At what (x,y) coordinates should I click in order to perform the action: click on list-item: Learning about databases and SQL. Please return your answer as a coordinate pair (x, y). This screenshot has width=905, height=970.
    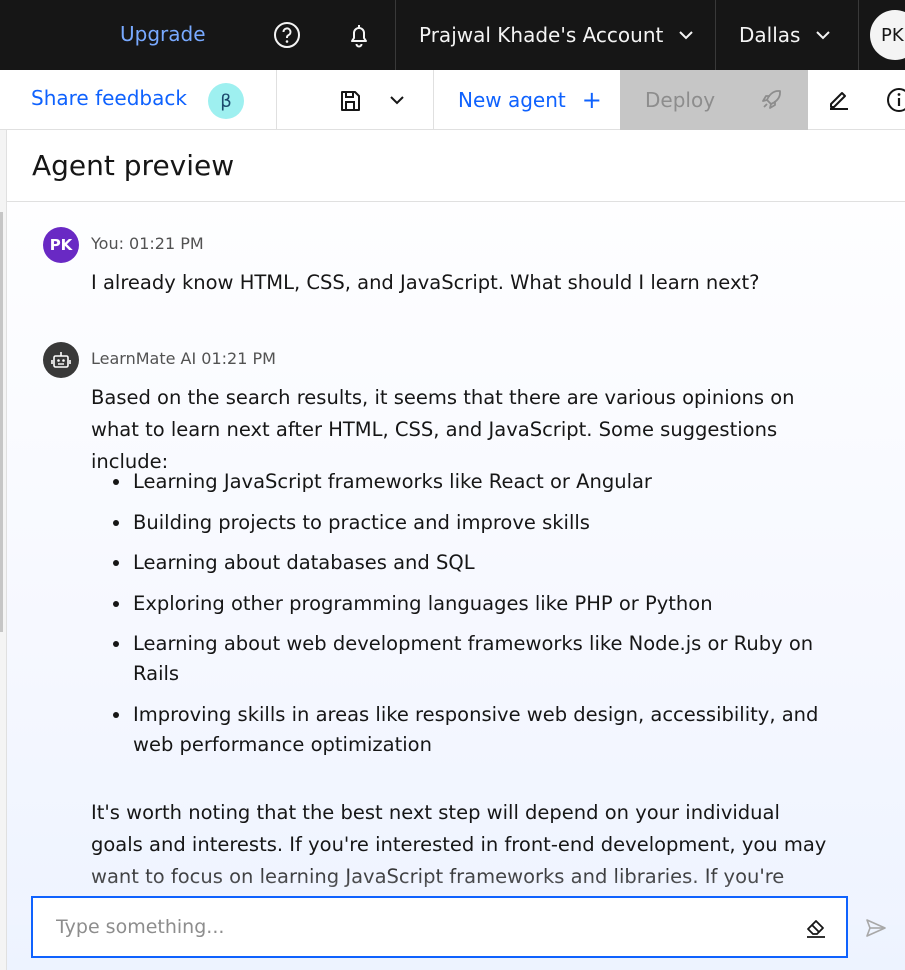
    Looking at the image, I should click on (464, 563).